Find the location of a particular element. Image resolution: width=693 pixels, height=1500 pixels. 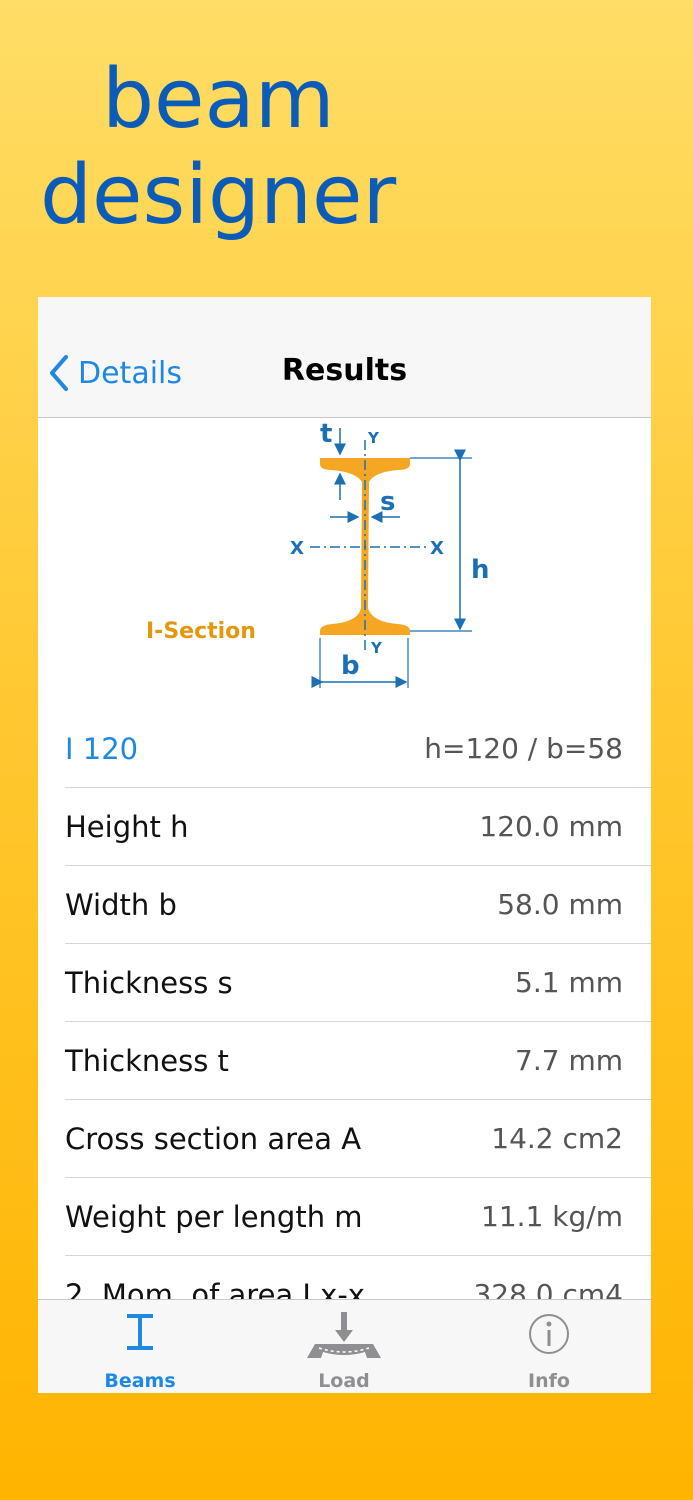

tab-info: Info is located at coordinates (549, 1346).